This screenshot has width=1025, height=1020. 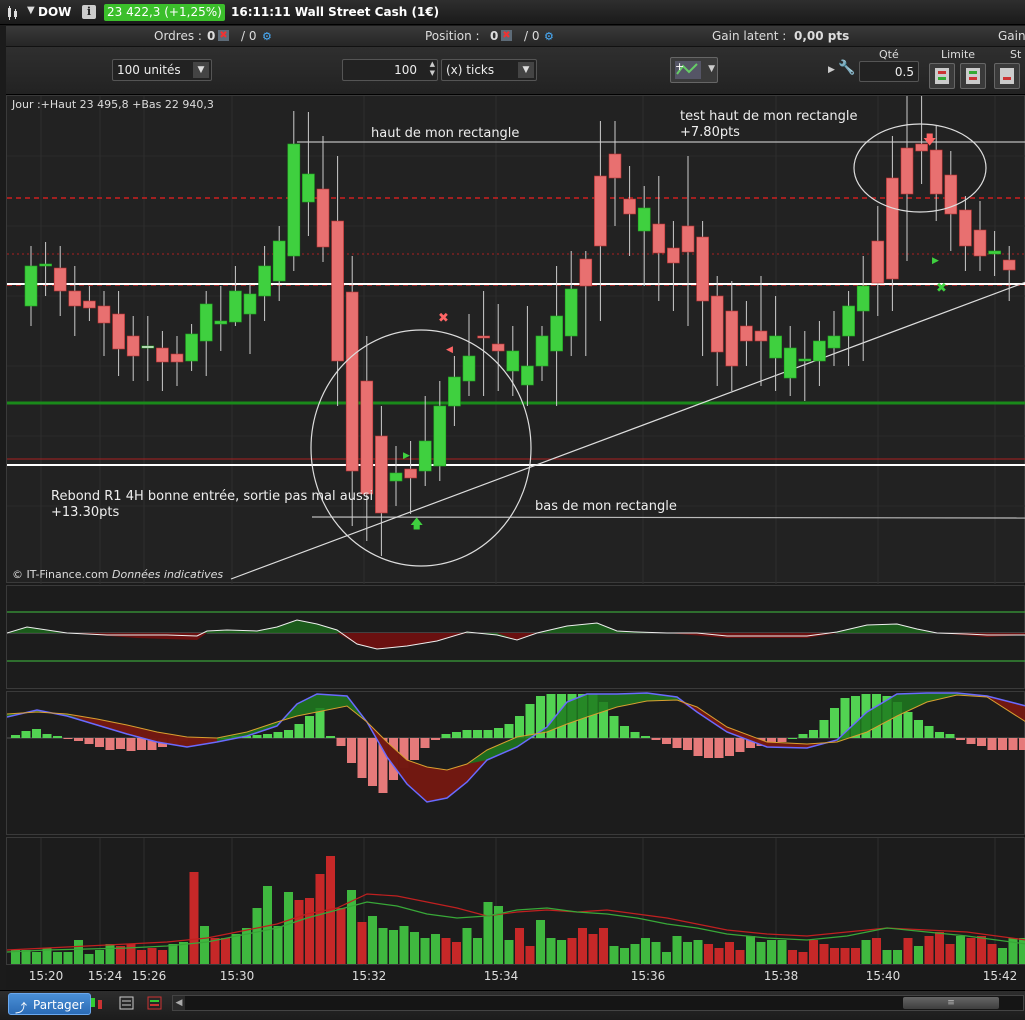 I want to click on buy-limit-button, so click(x=942, y=76).